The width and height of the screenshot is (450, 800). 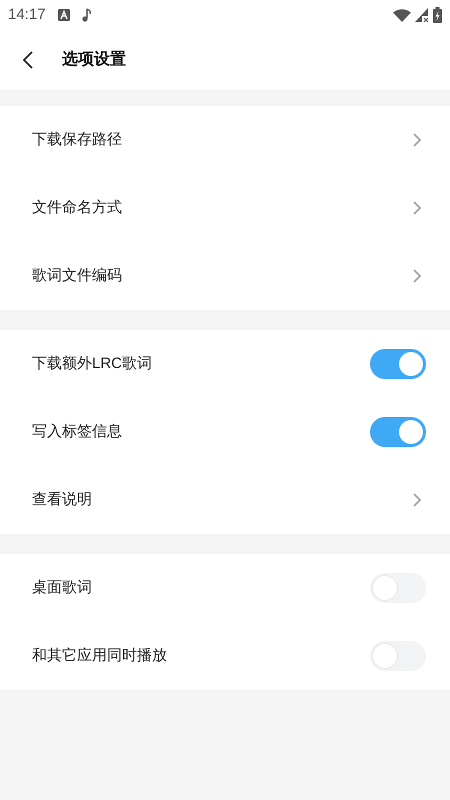 I want to click on signal-icon, so click(x=422, y=15).